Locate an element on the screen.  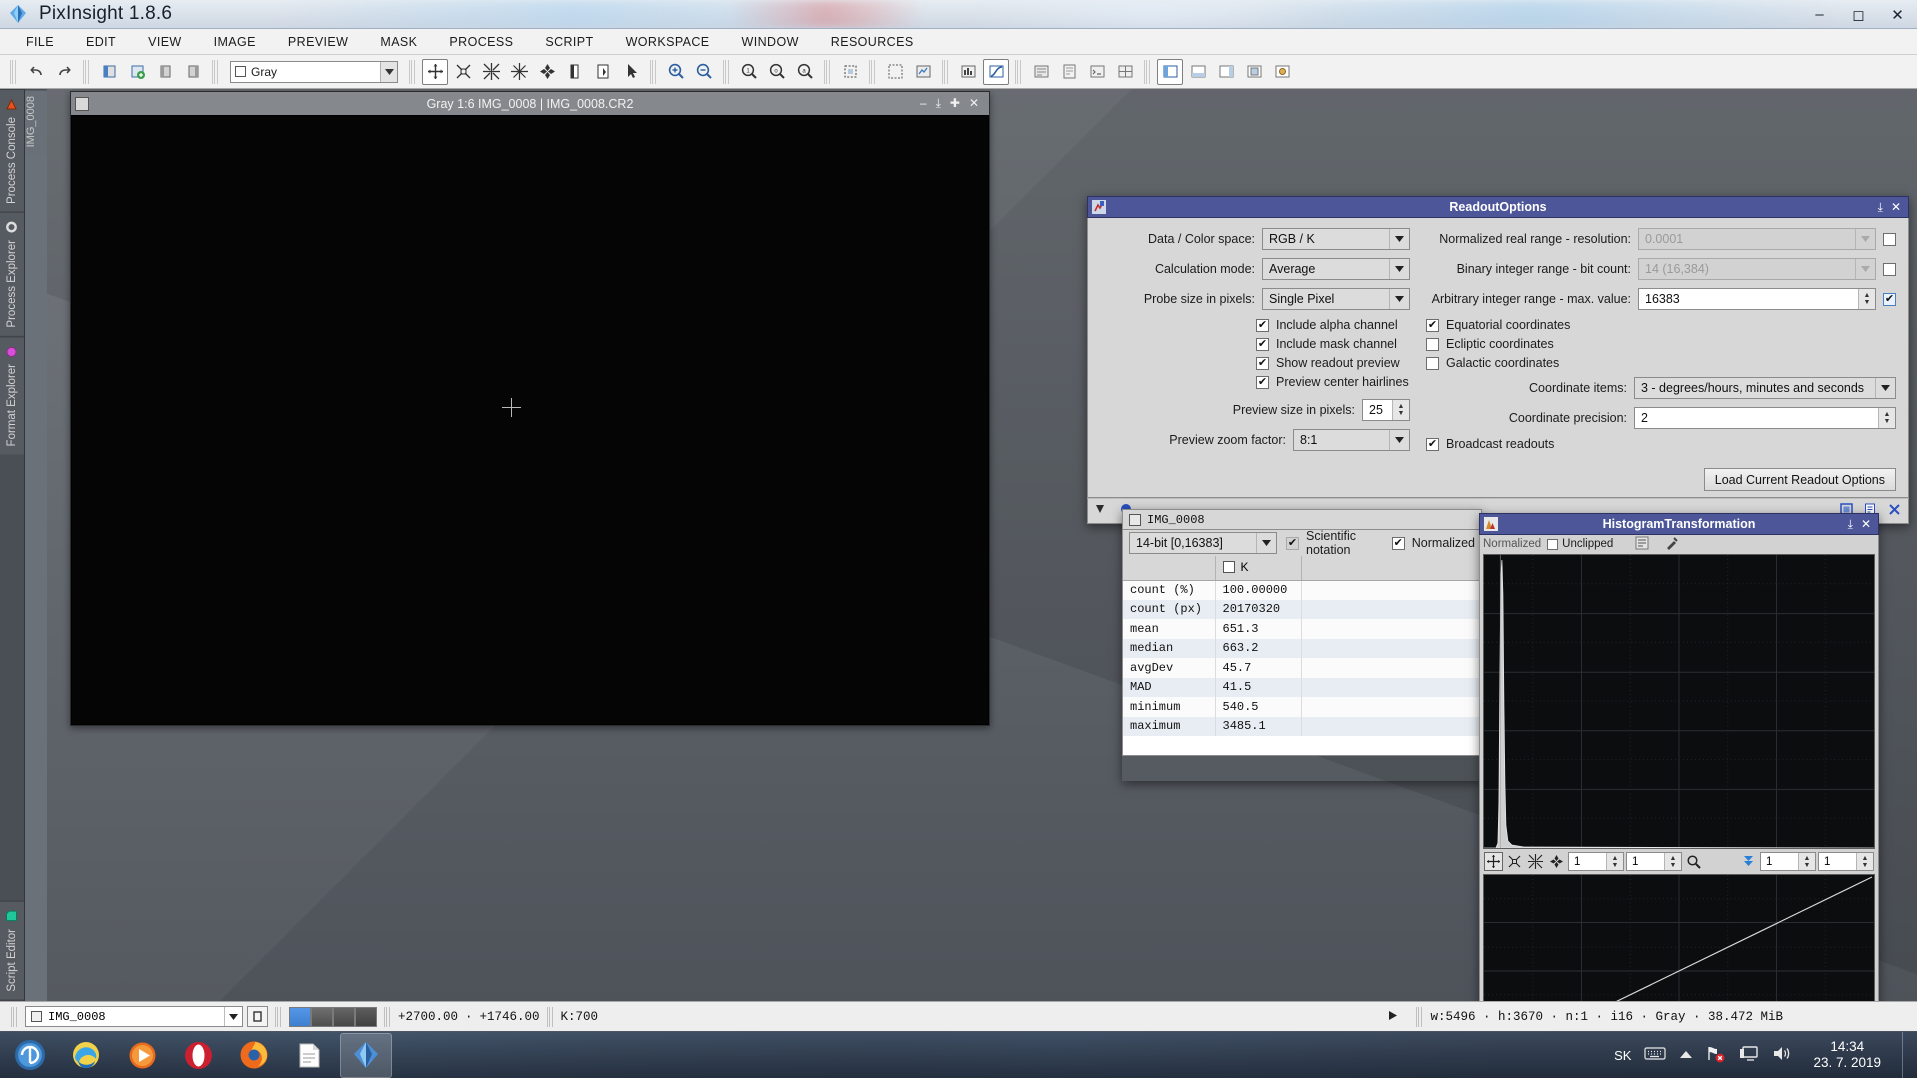
mask-icon is located at coordinates (575, 72).